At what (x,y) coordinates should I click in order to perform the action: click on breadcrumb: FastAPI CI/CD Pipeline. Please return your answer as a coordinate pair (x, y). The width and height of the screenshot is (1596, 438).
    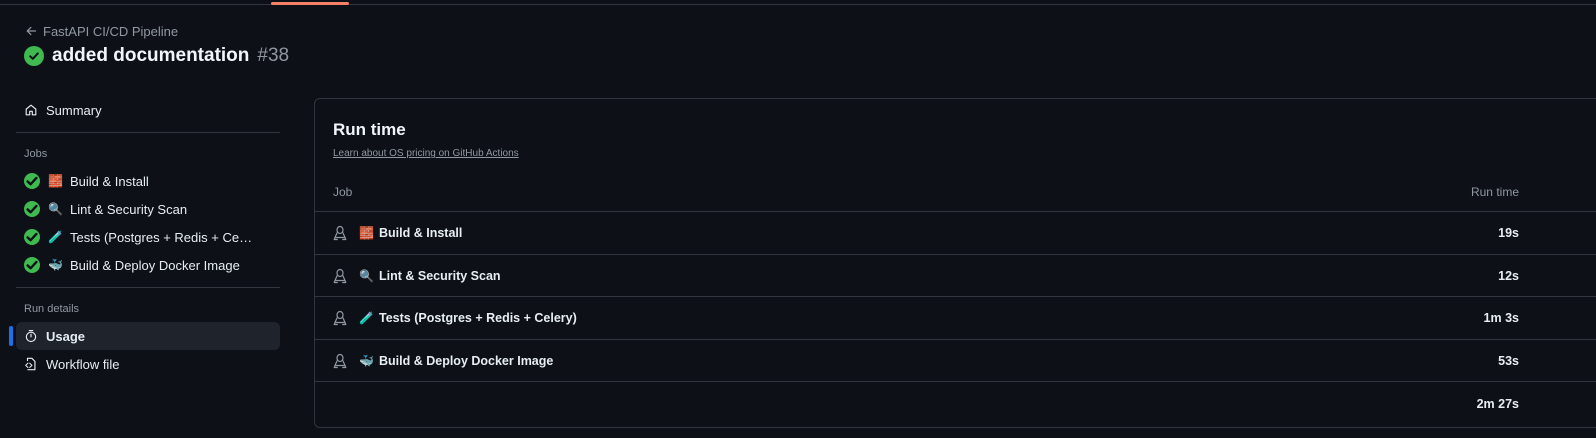
    Looking at the image, I should click on (101, 31).